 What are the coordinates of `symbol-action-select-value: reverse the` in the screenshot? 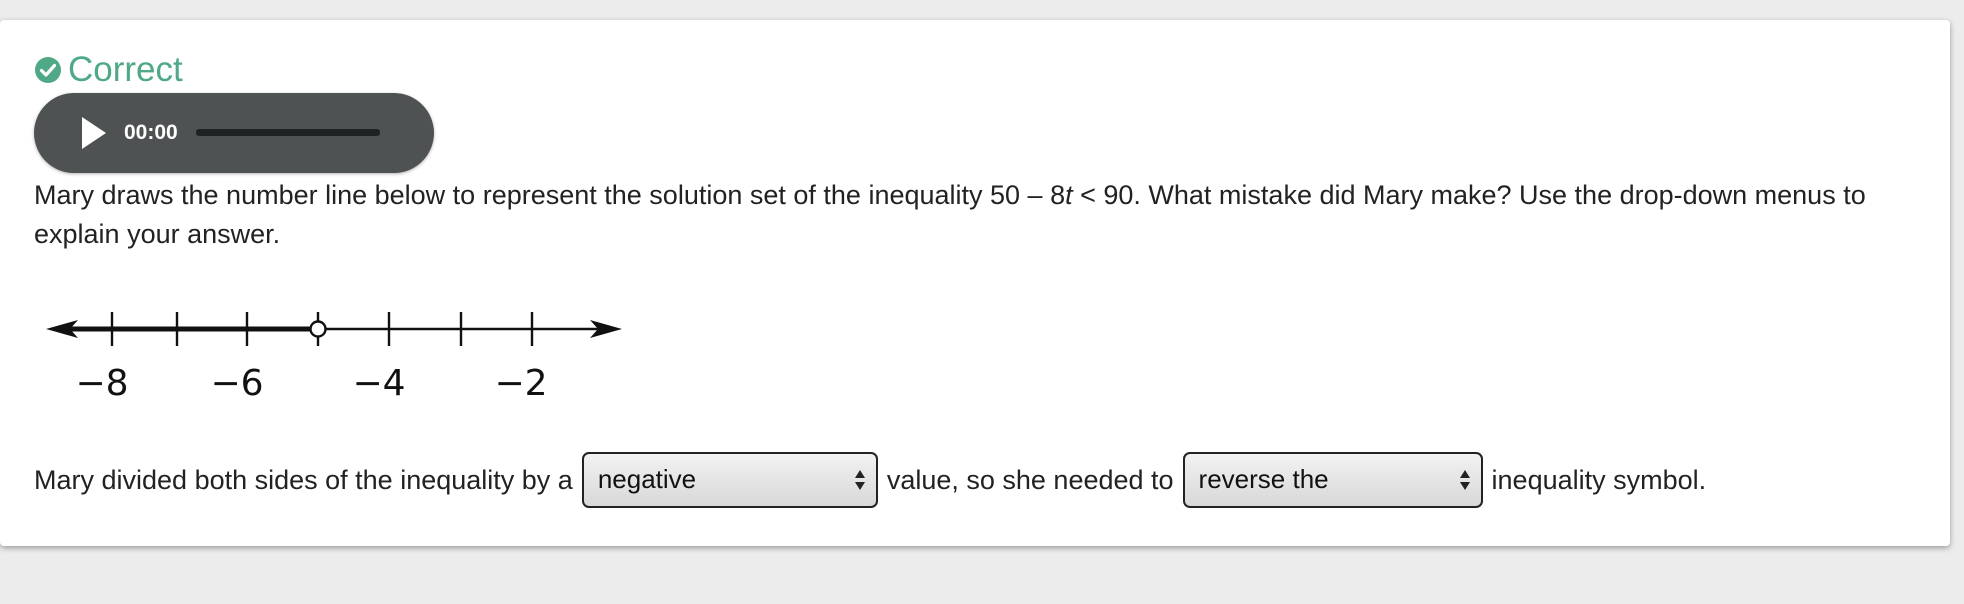 It's located at (1263, 479).